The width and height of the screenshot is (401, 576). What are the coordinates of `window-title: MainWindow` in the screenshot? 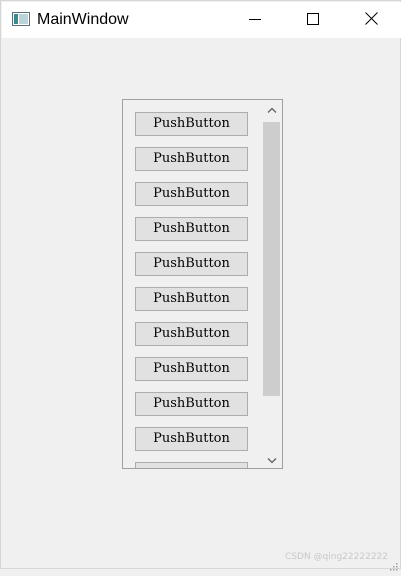 It's located at (83, 19).